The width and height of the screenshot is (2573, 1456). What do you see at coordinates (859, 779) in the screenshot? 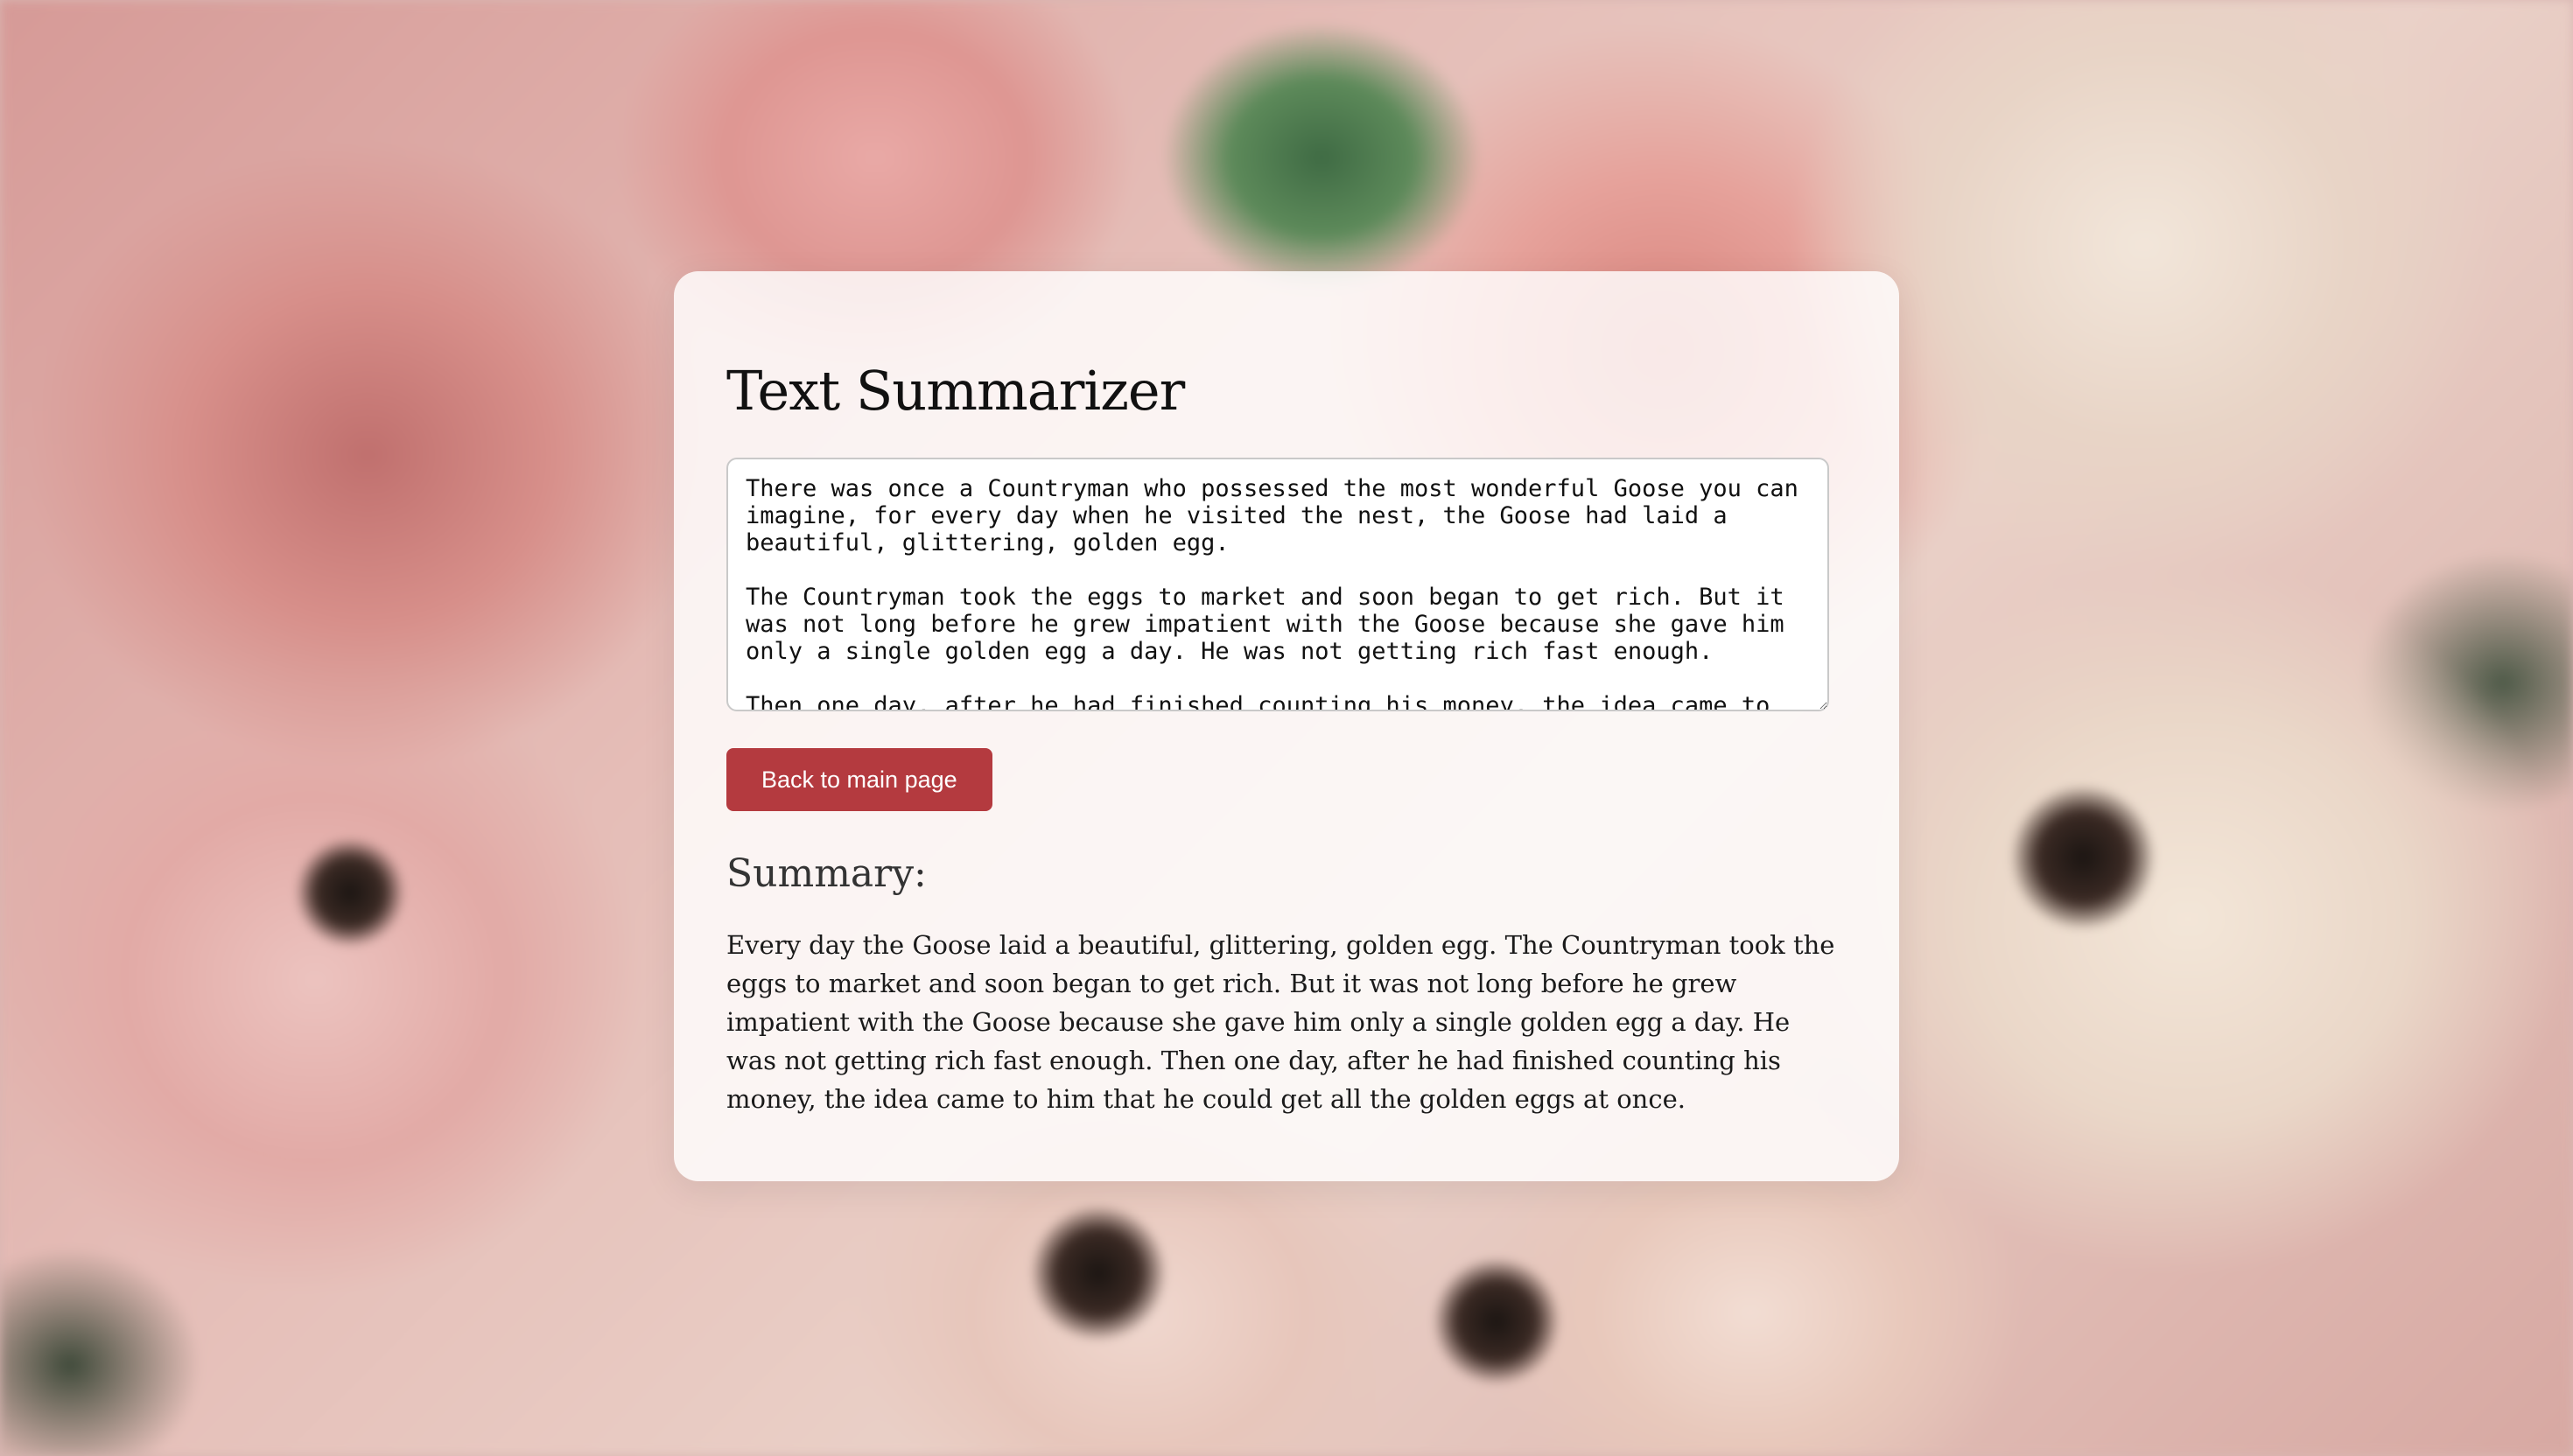
I see `back-to-main-button: Back to main page` at bounding box center [859, 779].